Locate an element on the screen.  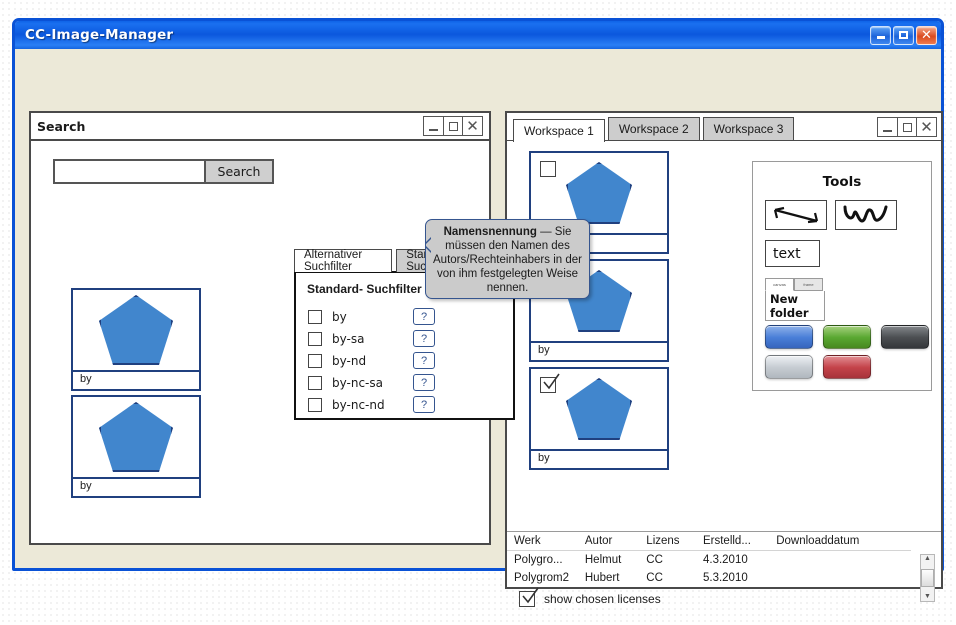
maximize-button is located at coordinates (903, 35).